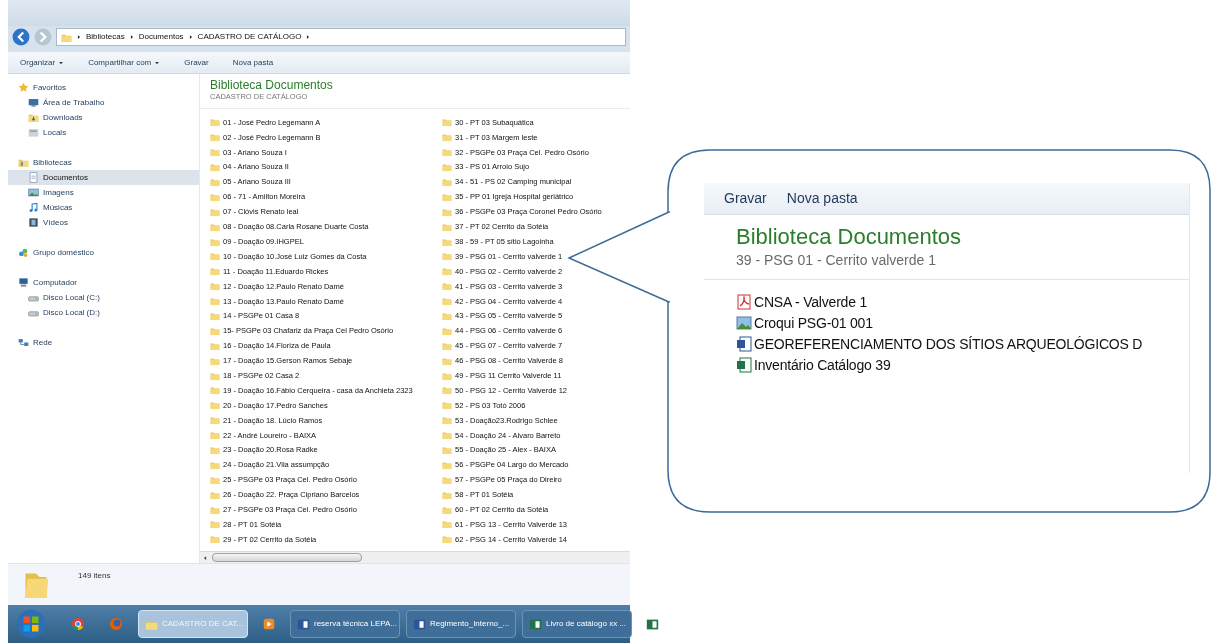 Image resolution: width=1214 pixels, height=643 pixels. I want to click on file-item: GEOREFERENCIAMENTO DOS SÍTIOS ARQUEOLÓGICOS D, so click(946, 344).